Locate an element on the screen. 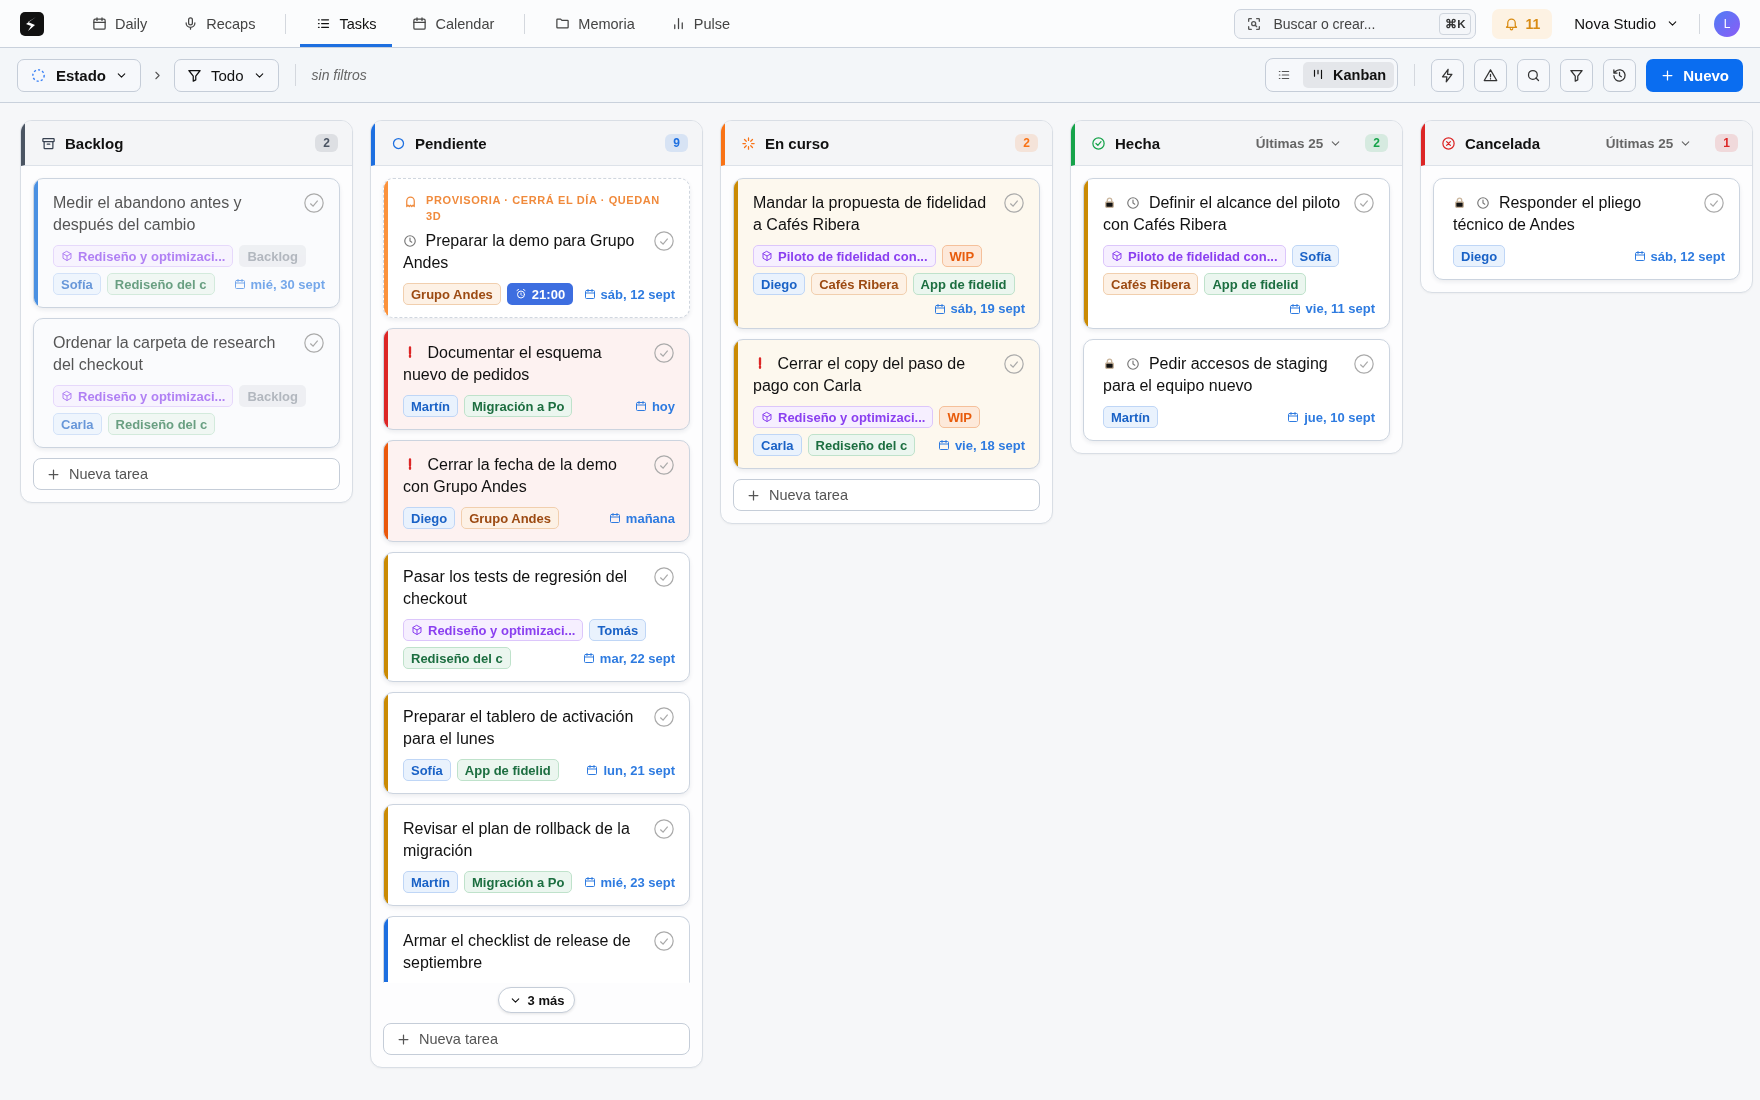  person-label: Carla is located at coordinates (77, 424).